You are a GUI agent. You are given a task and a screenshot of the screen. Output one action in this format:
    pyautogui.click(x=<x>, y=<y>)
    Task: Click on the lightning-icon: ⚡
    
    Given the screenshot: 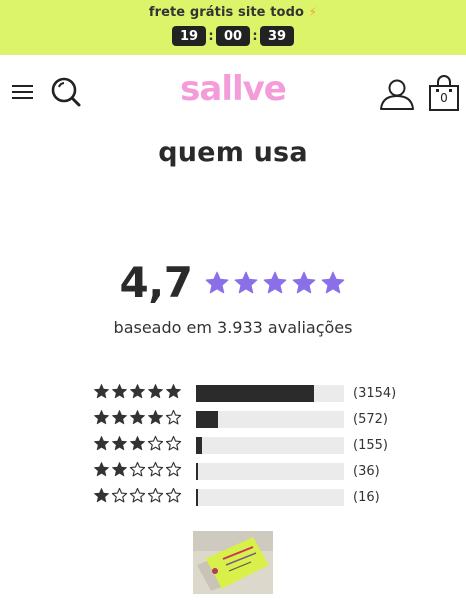 What is the action you would take?
    pyautogui.click(x=313, y=12)
    